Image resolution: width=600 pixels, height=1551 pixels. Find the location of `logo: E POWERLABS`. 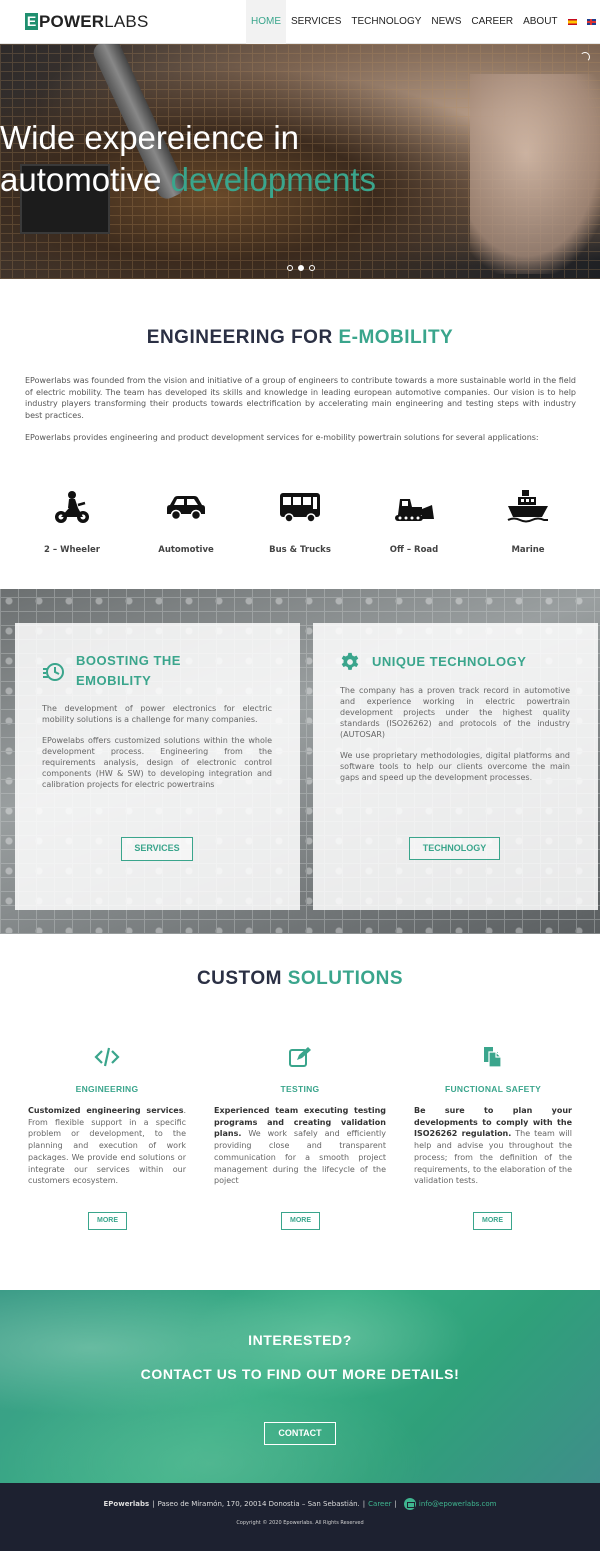

logo: E POWERLABS is located at coordinates (87, 21).